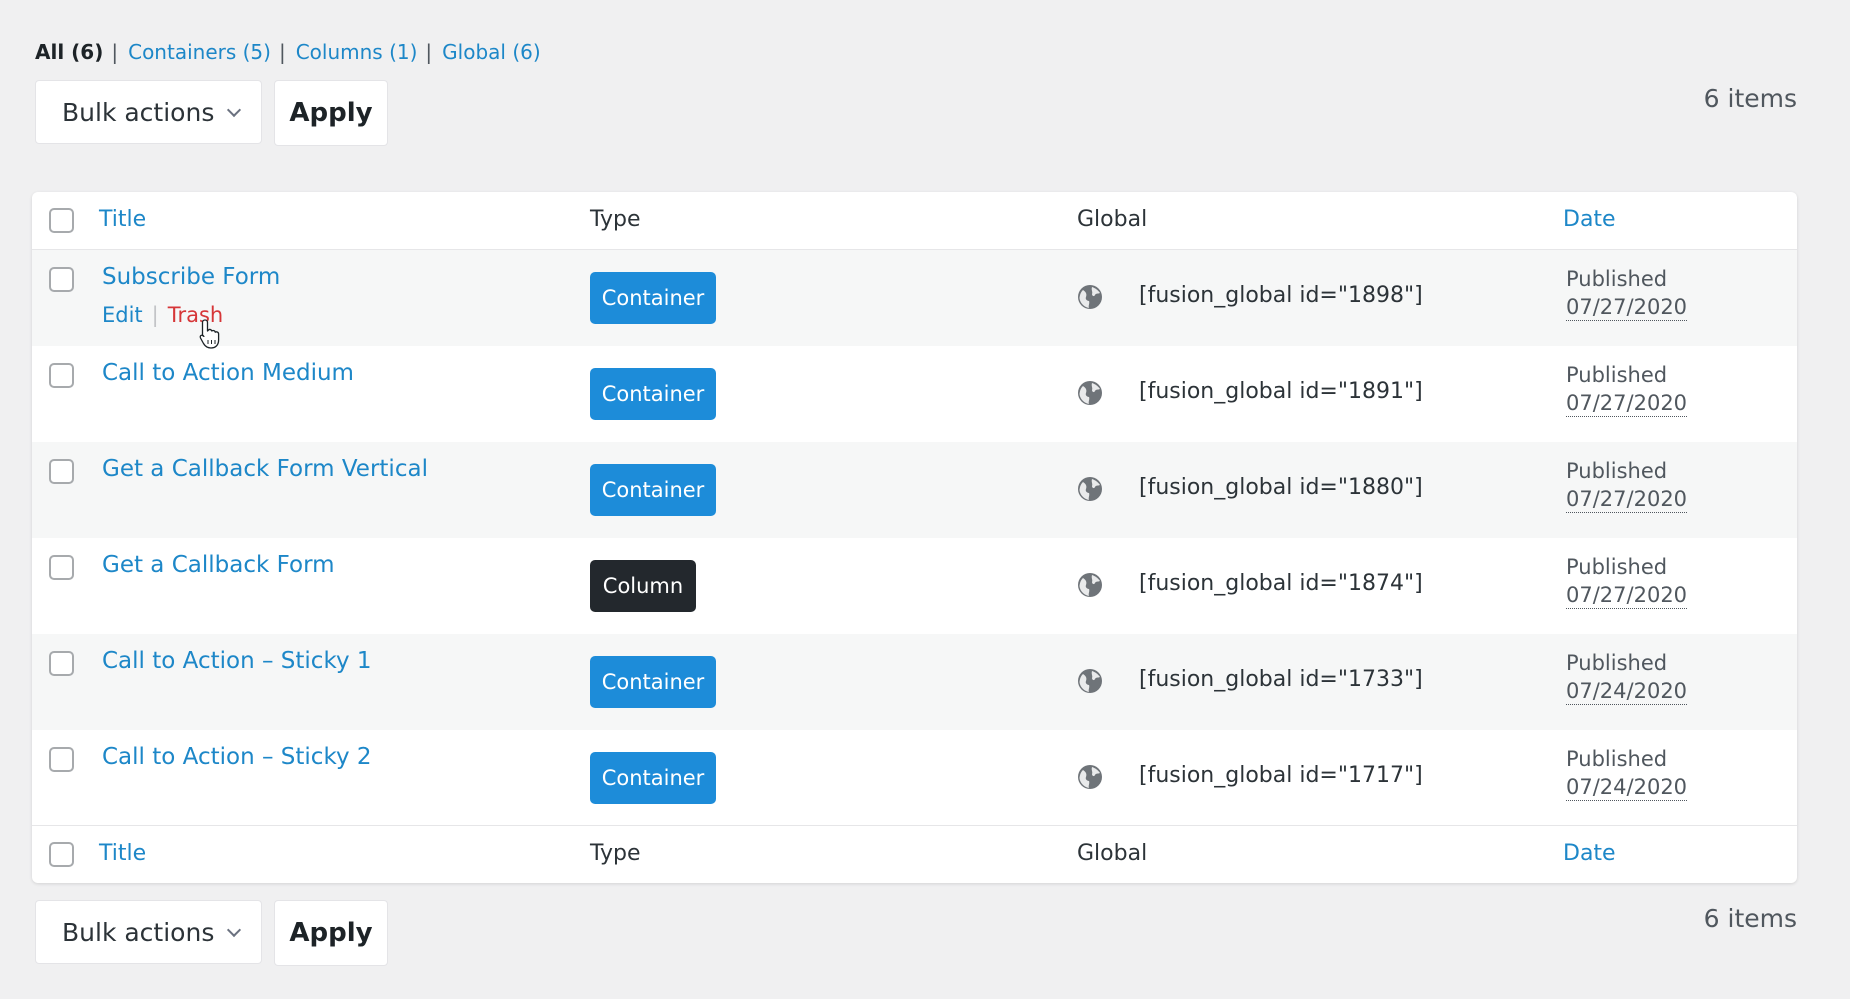  Describe the element at coordinates (209, 334) in the screenshot. I see `hand-pointer-icon` at that location.